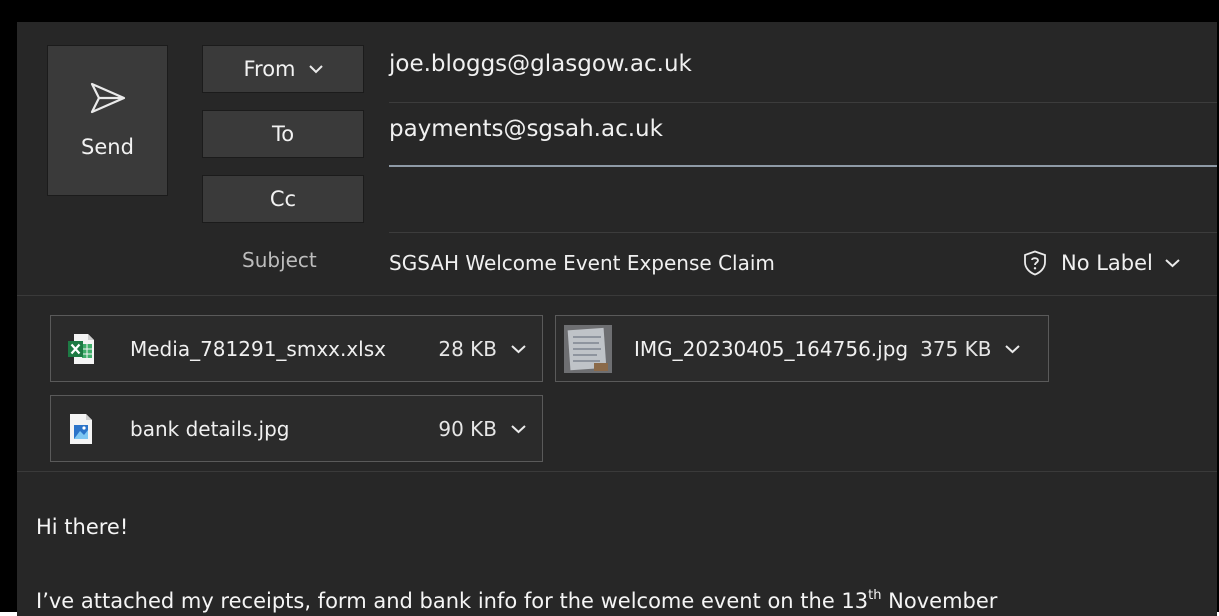 The height and width of the screenshot is (616, 1219). I want to click on cc-label: Cc, so click(283, 199).